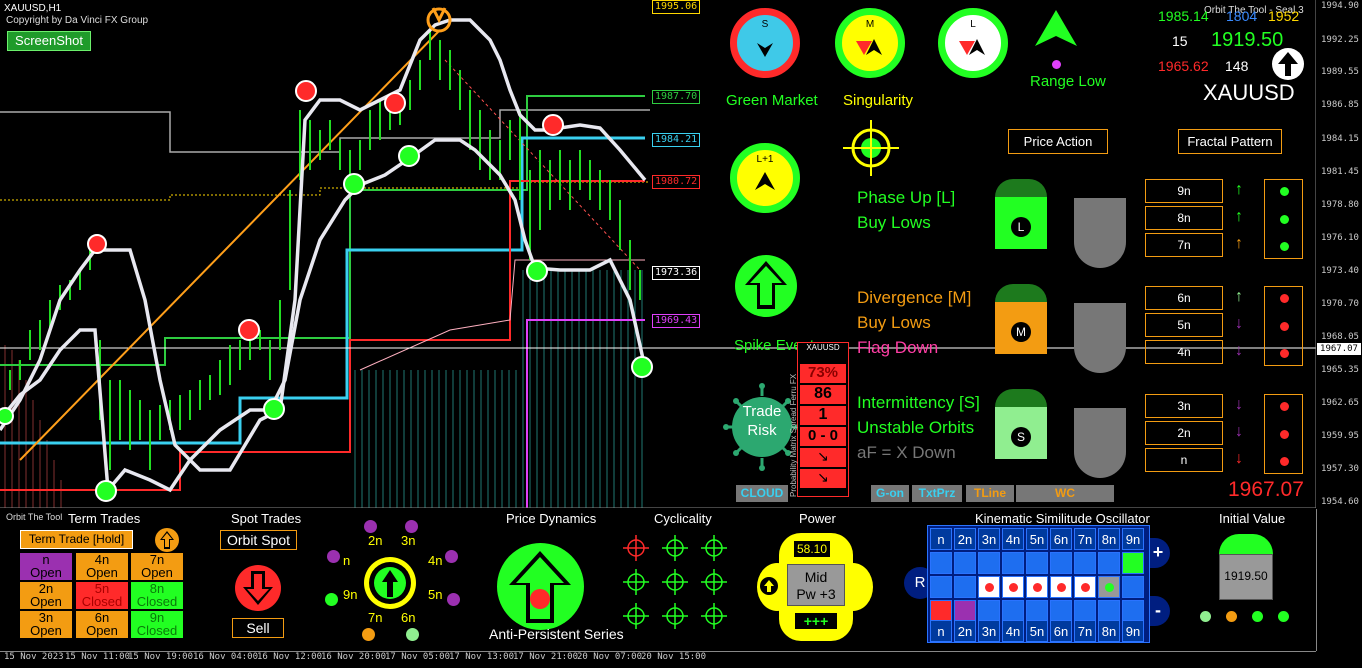  Describe the element at coordinates (157, 595) in the screenshot. I see `term-cell-8n: 8n Closed` at that location.